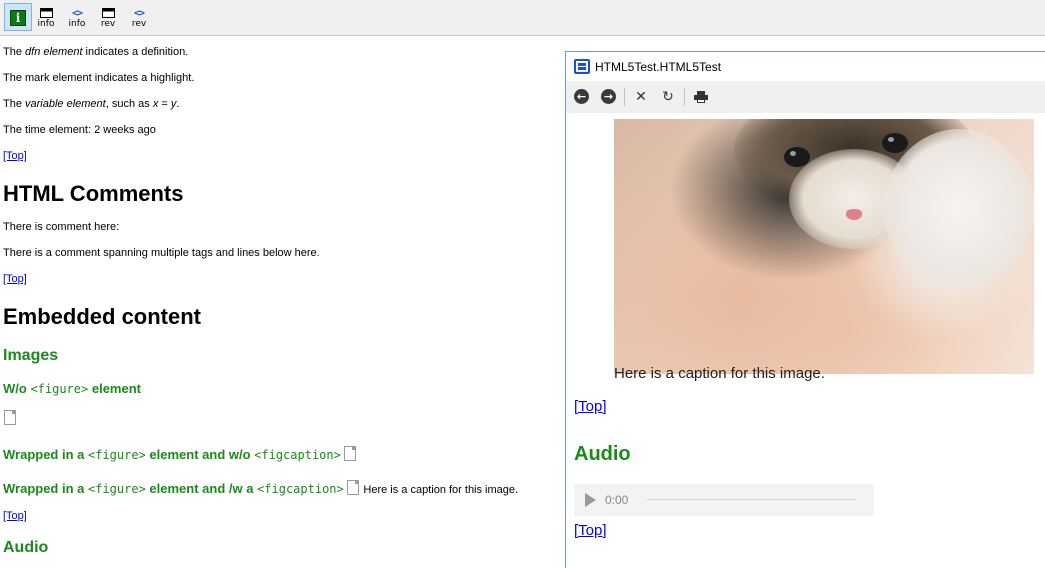 The image size is (1045, 568). I want to click on preview-nav-toolbar: ← → ✕ ↻, so click(805, 97).